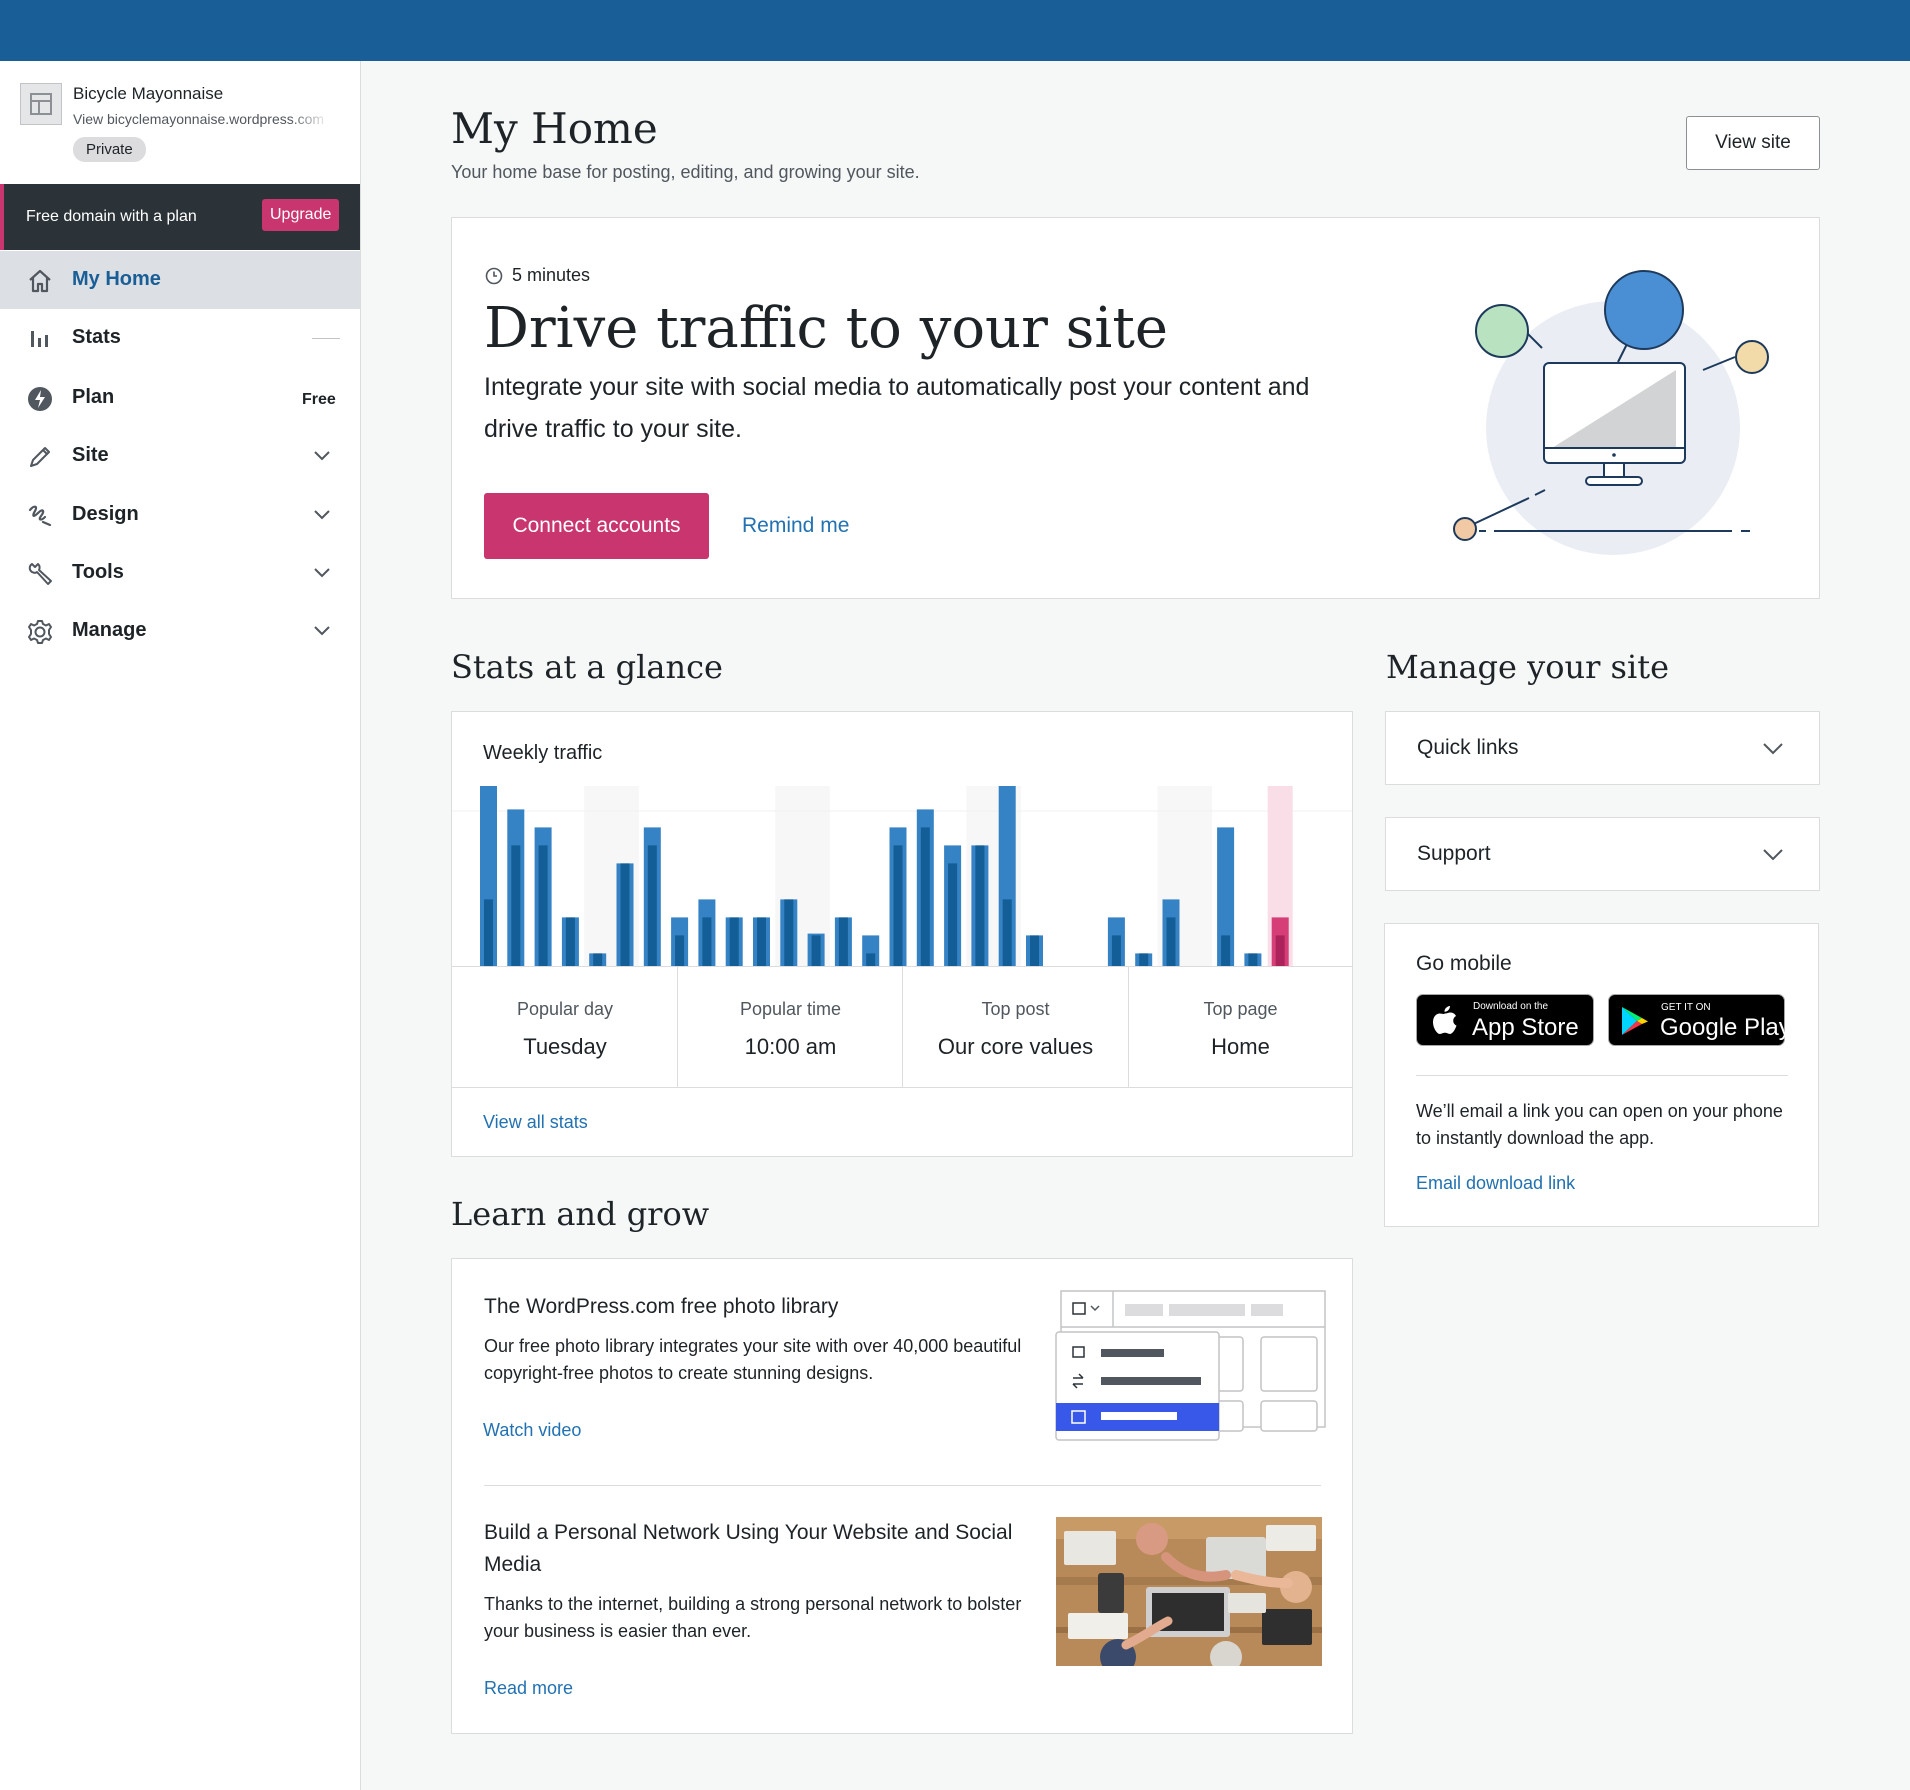  What do you see at coordinates (1686, 1007) in the screenshot?
I see `google-small-text: GET IT ON` at bounding box center [1686, 1007].